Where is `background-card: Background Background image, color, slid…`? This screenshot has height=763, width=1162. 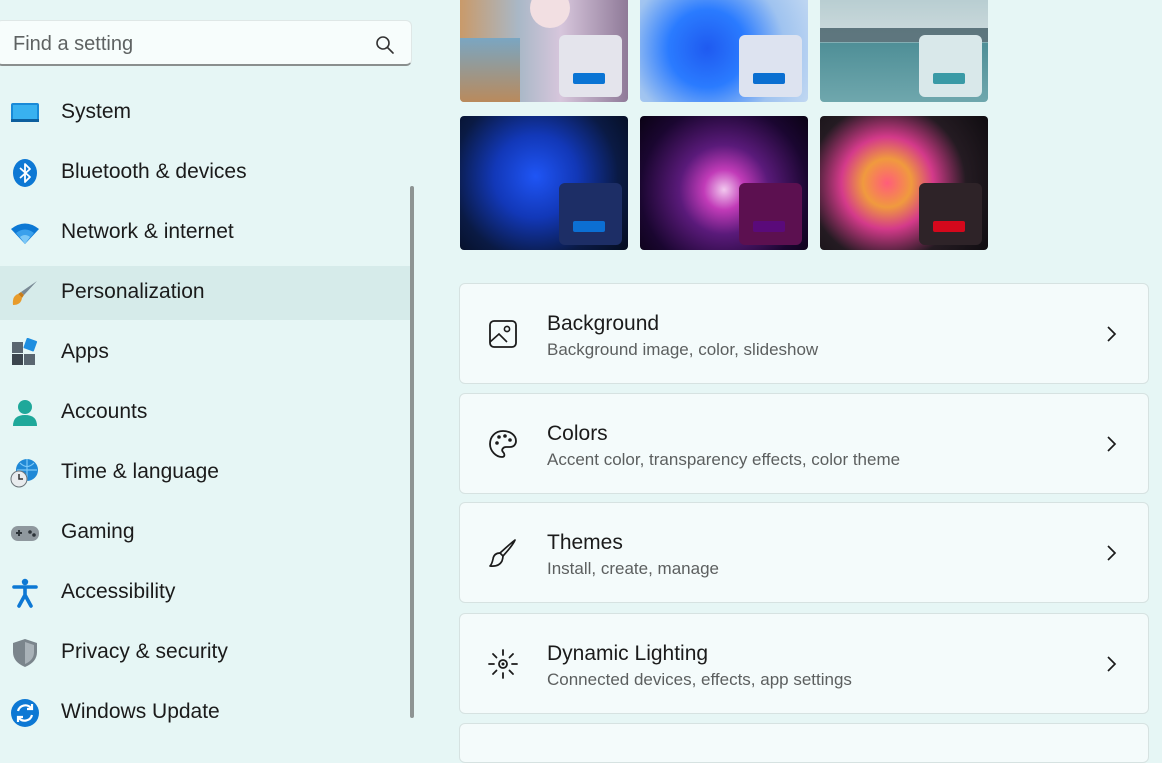
background-card: Background Background image, color, slid… is located at coordinates (804, 333).